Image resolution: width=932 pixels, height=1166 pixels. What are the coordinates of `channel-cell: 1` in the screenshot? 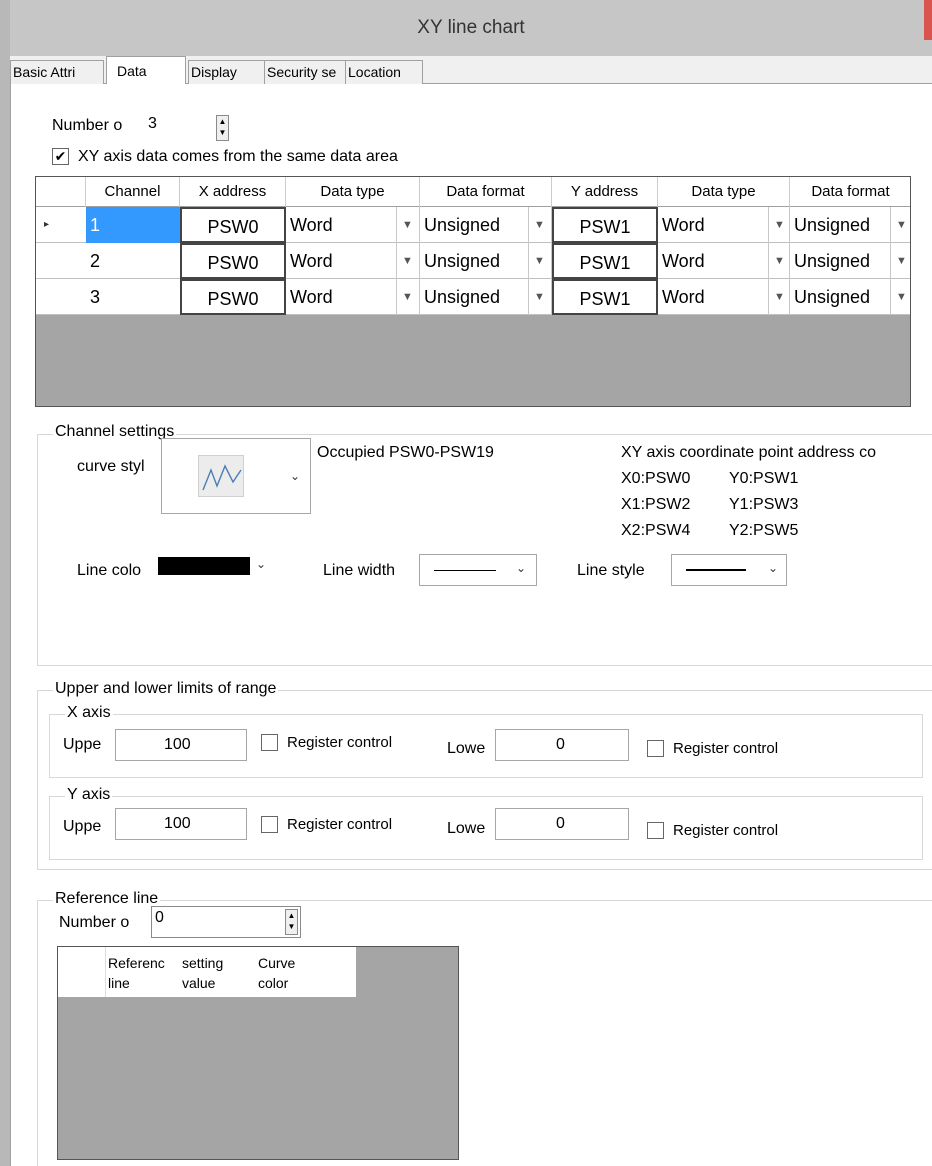 It's located at (133, 225).